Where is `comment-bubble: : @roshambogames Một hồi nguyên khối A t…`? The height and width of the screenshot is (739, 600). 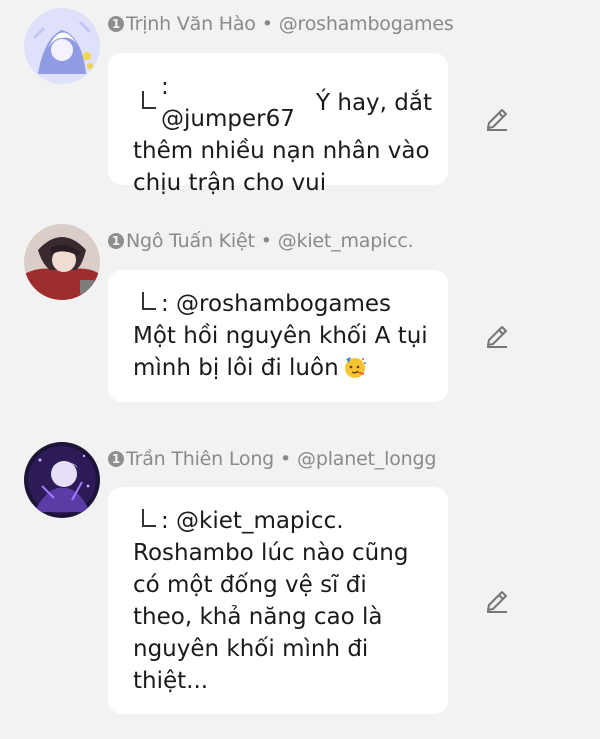
comment-bubble: : @roshambogames Một hồi nguyên khối A t… is located at coordinates (278, 336).